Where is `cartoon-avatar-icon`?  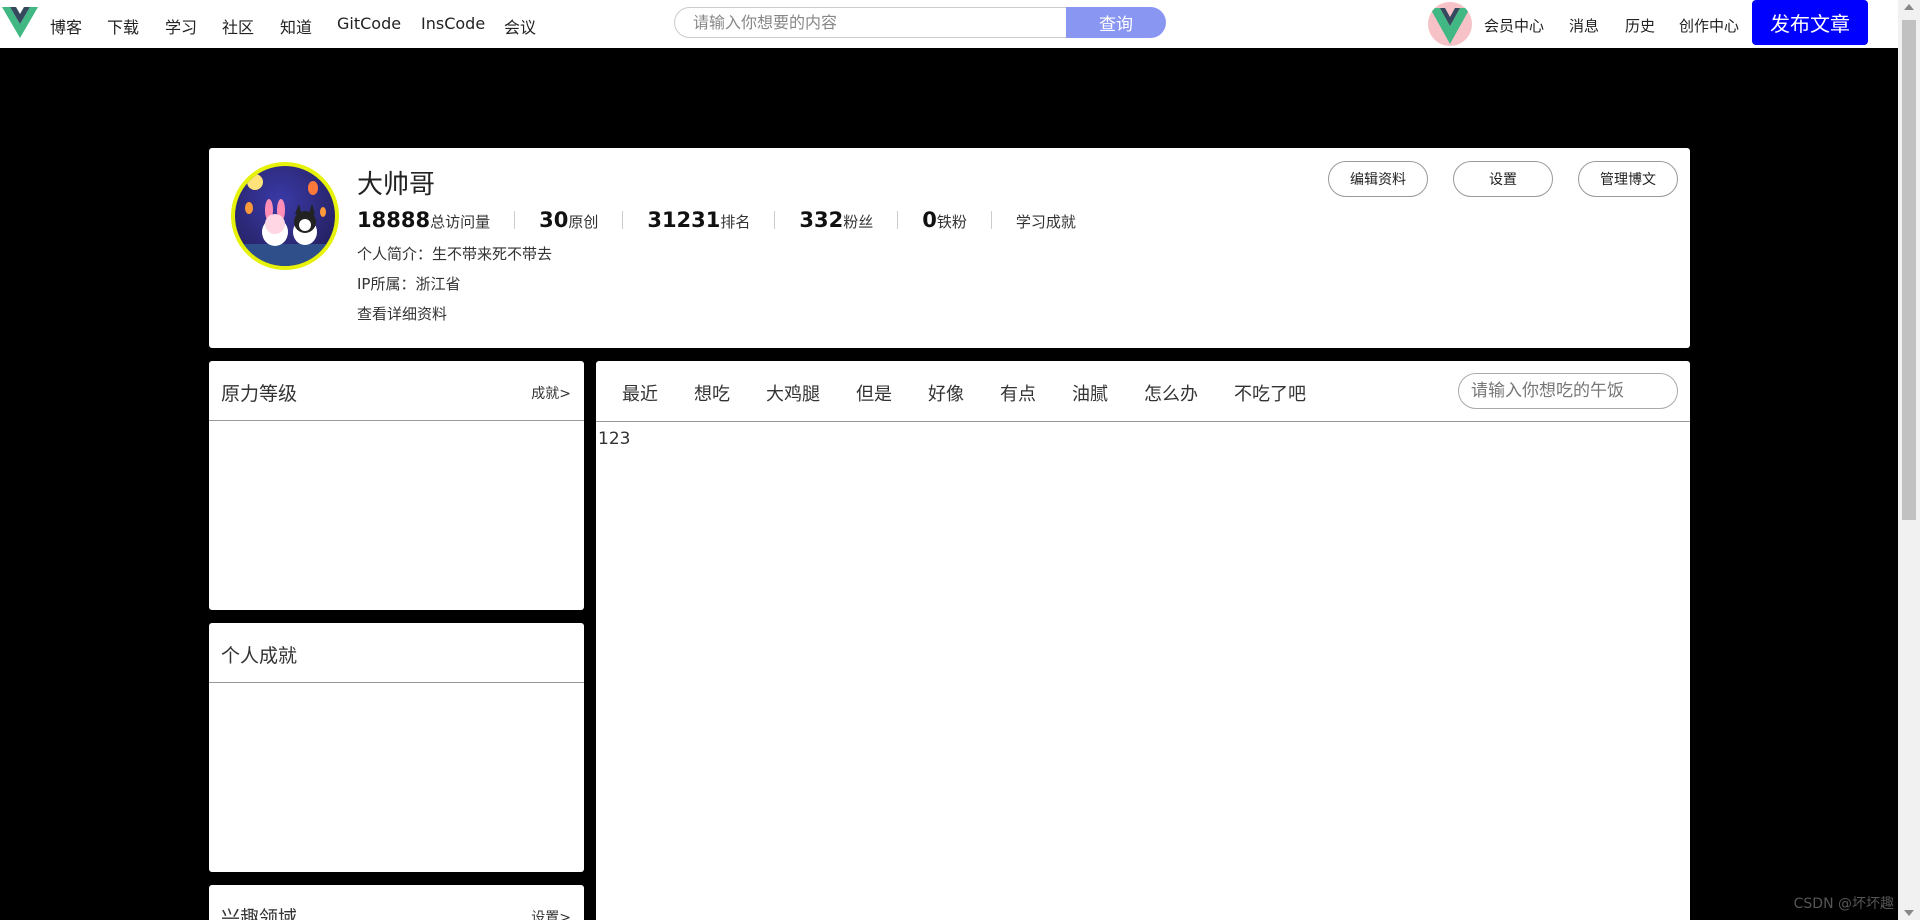
cartoon-avatar-icon is located at coordinates (285, 220).